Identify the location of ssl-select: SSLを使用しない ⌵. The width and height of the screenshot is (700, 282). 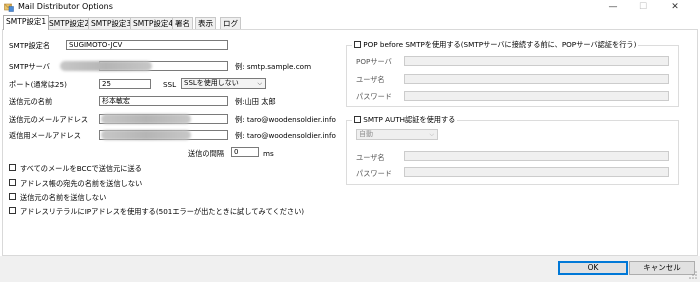
(223, 83).